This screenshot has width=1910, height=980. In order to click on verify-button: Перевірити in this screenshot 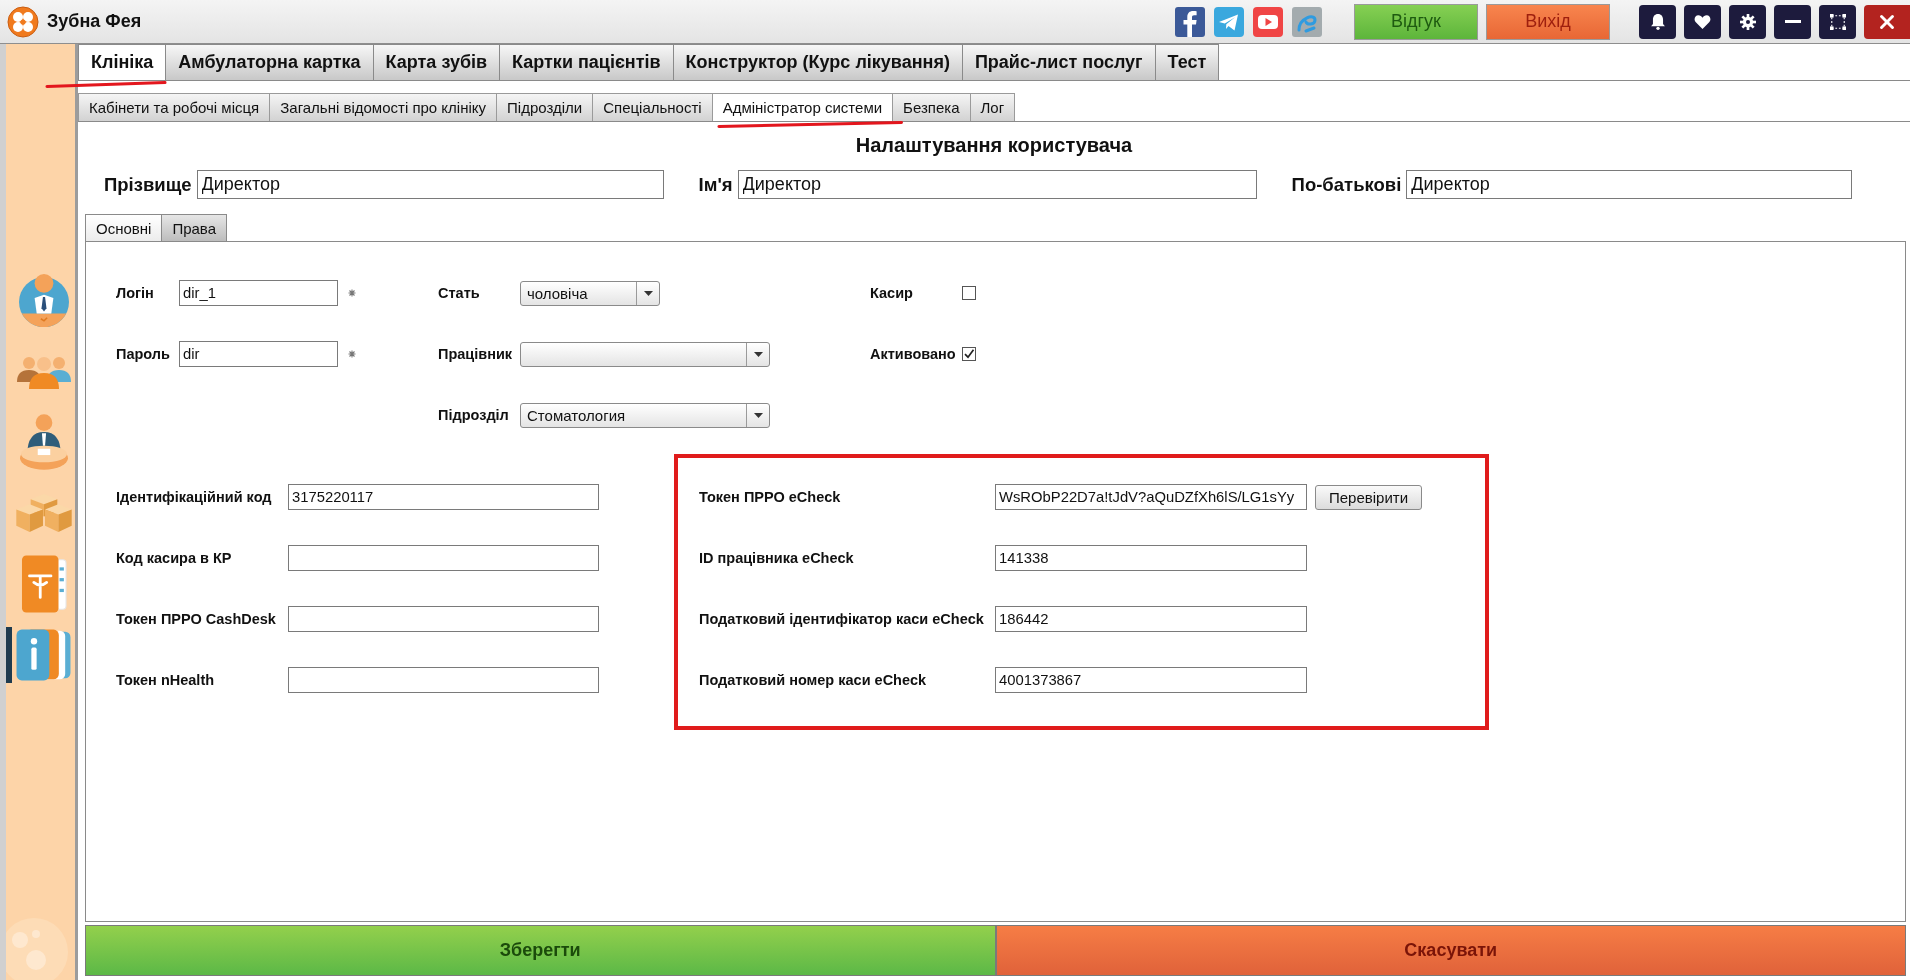, I will do `click(1368, 497)`.